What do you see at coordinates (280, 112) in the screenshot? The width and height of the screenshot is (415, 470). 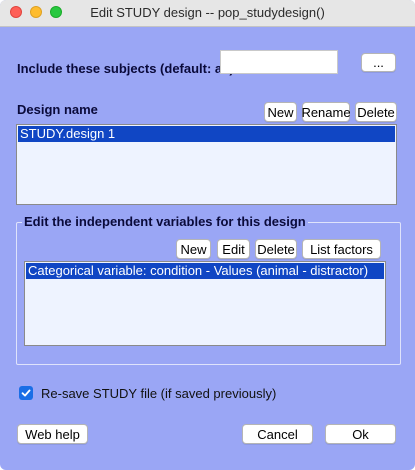 I see `new-design-button: New` at bounding box center [280, 112].